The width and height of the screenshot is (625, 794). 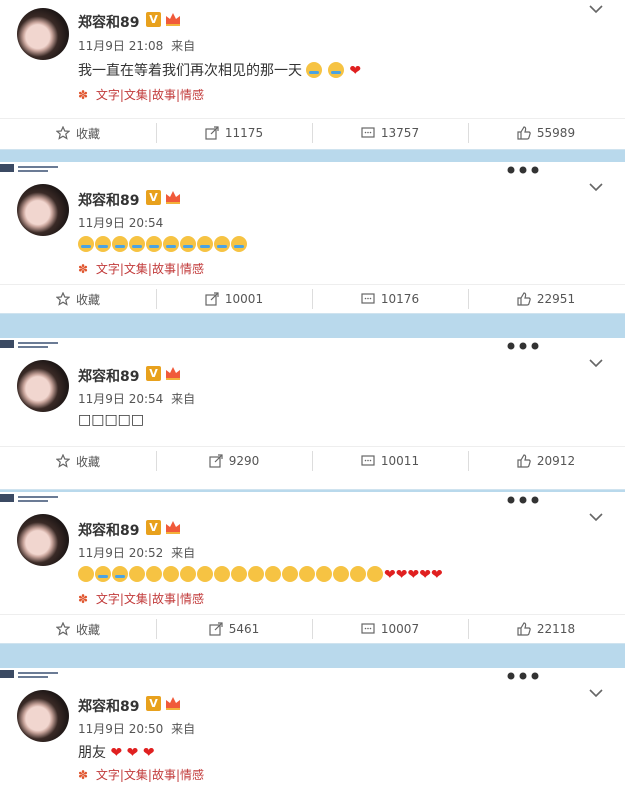 I want to click on repost-button: 9290, so click(x=234, y=461).